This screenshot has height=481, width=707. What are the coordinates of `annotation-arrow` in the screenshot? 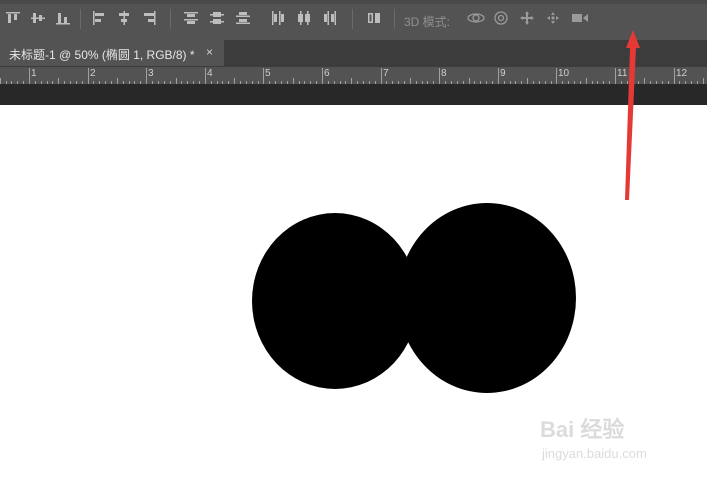 It's located at (632, 115).